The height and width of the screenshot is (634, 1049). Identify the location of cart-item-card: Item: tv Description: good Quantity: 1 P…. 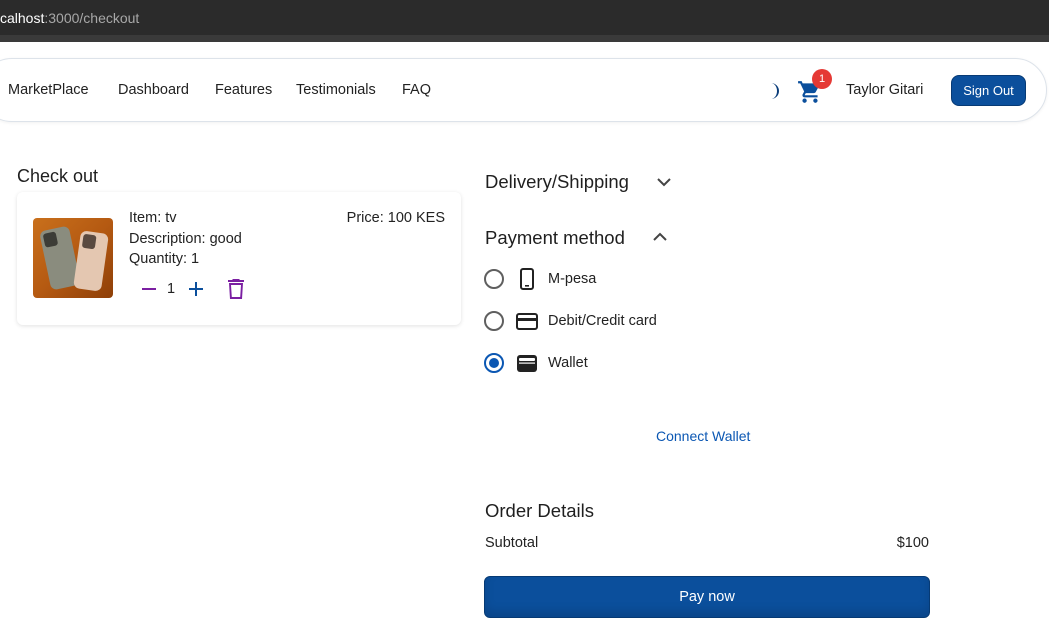
(239, 258).